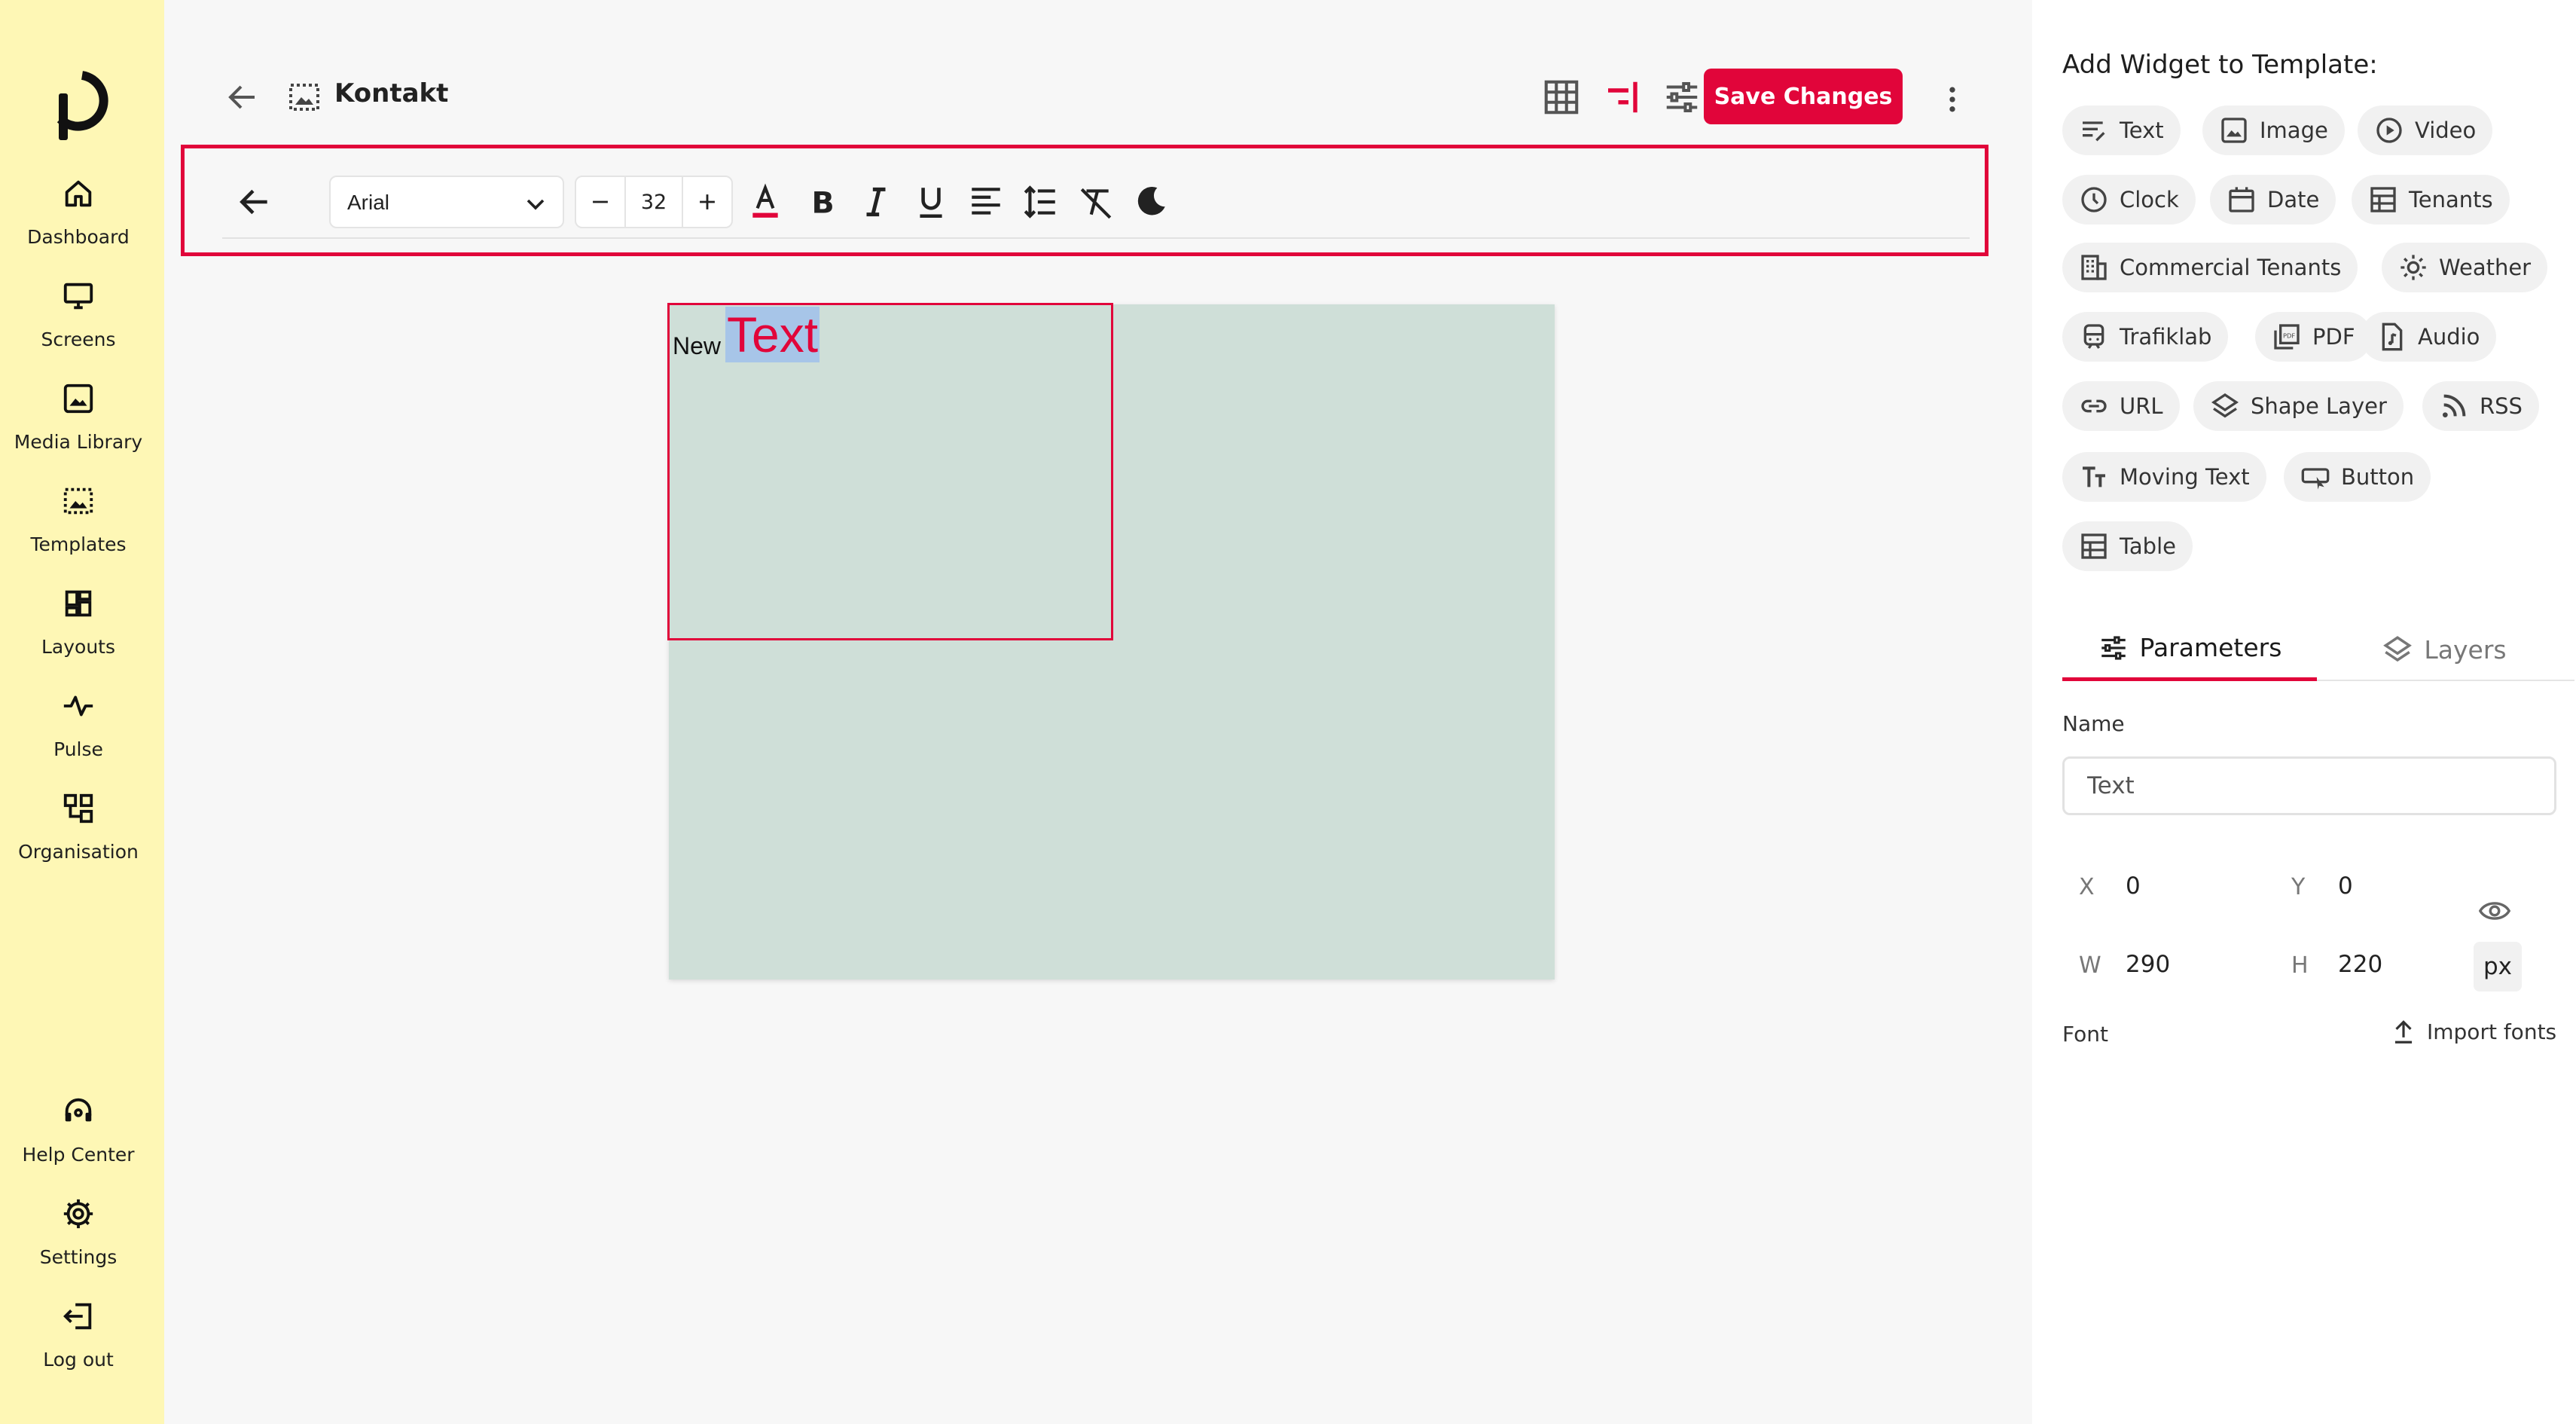  What do you see at coordinates (392, 93) in the screenshot?
I see `page-title: Kontakt` at bounding box center [392, 93].